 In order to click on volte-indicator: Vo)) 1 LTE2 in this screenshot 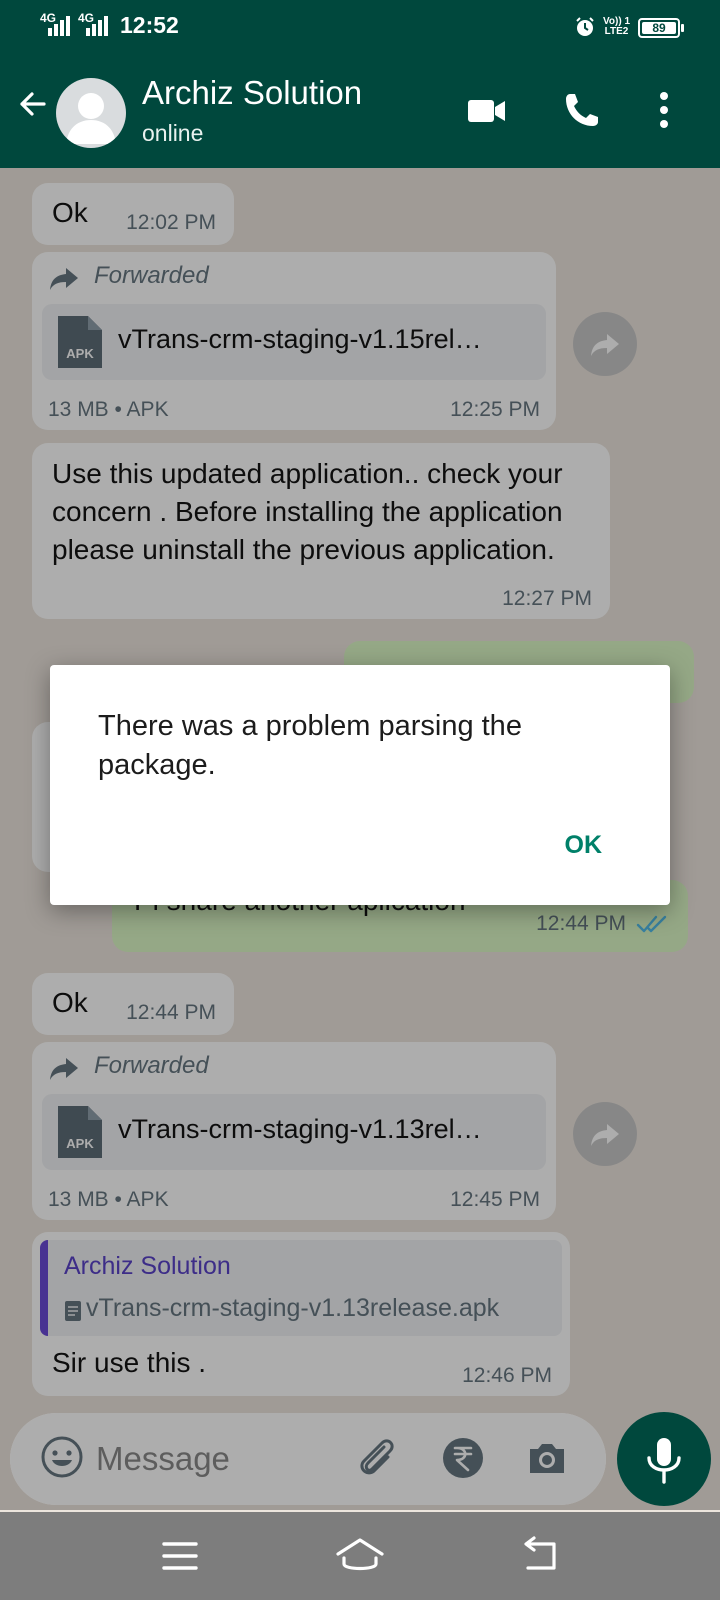, I will do `click(617, 26)`.